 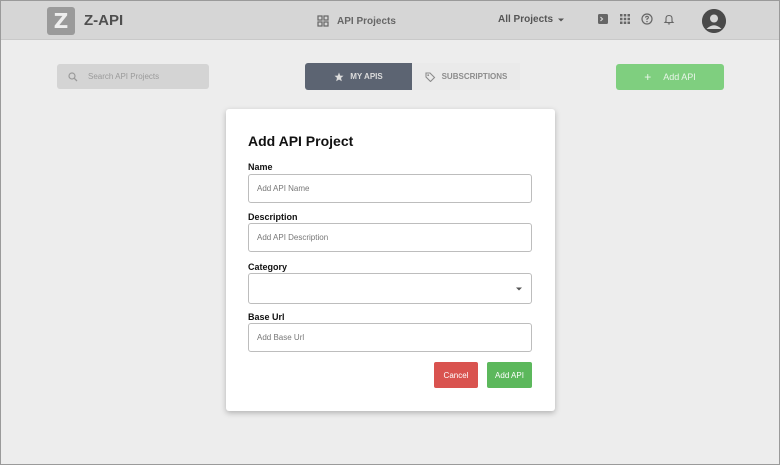 What do you see at coordinates (474, 76) in the screenshot?
I see `tab-subscriptions-label: SUBSCRIPTIONS` at bounding box center [474, 76].